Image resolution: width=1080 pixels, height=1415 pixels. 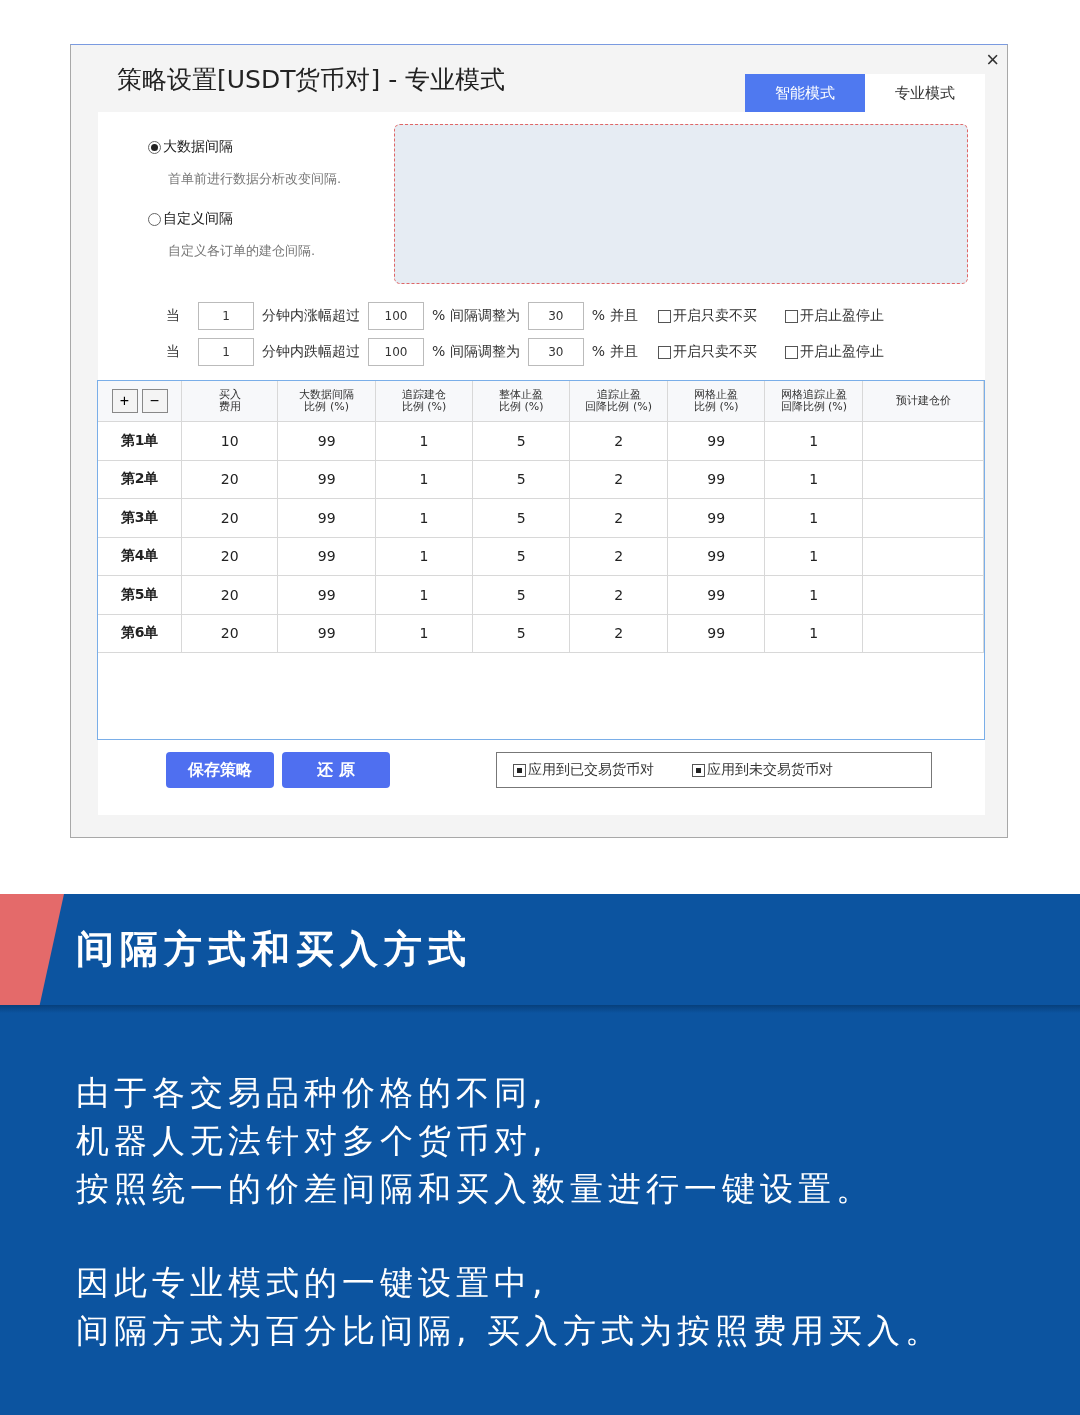 What do you see at coordinates (336, 770) in the screenshot?
I see `action-button: 还 原` at bounding box center [336, 770].